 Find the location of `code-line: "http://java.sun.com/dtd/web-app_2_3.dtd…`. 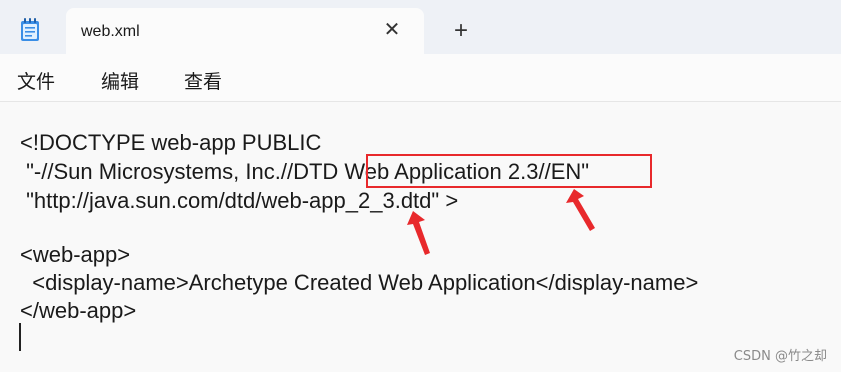

code-line: "http://java.sun.com/dtd/web-app_2_3.dtd… is located at coordinates (239, 200).